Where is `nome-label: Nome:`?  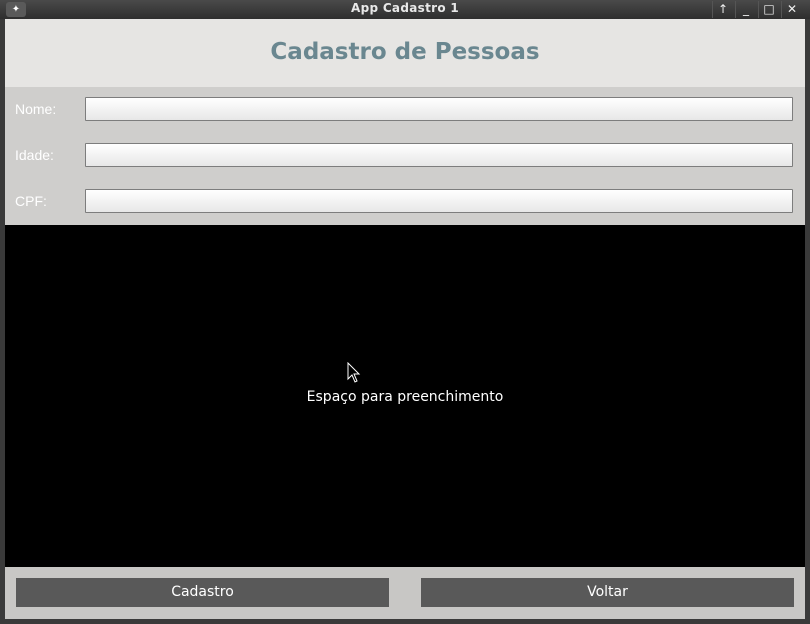 nome-label: Nome: is located at coordinates (36, 109).